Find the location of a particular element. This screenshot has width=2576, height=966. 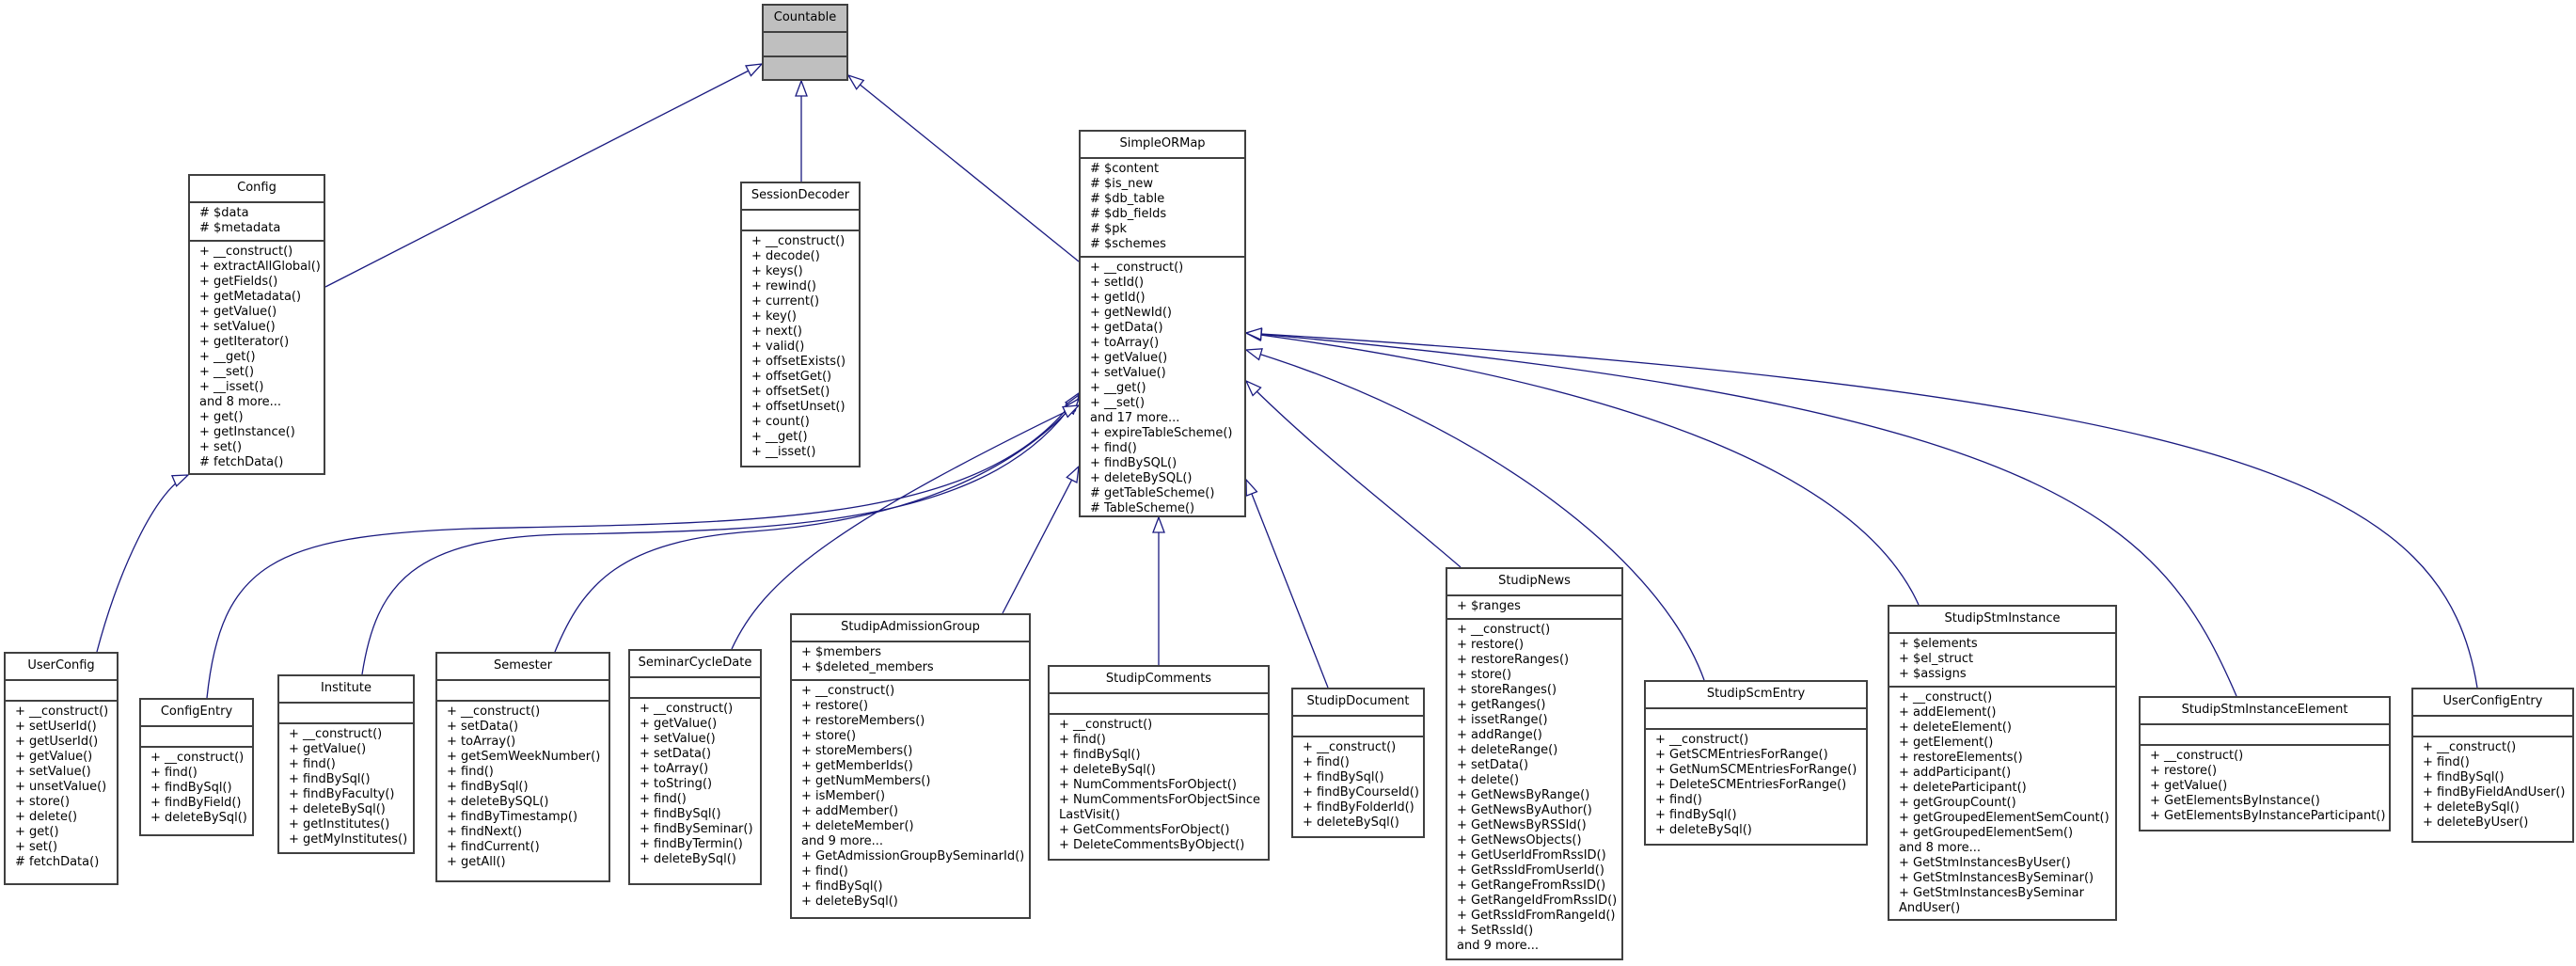

operation: + getIterator() is located at coordinates (244, 342).